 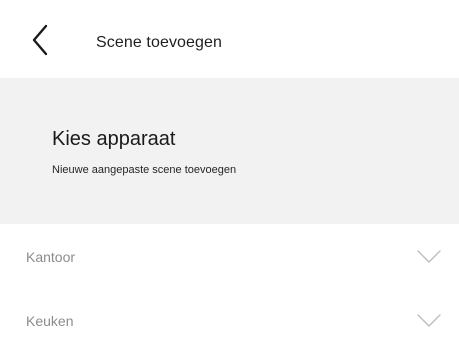 What do you see at coordinates (114, 139) in the screenshot?
I see `banner-title: Kies apparaat` at bounding box center [114, 139].